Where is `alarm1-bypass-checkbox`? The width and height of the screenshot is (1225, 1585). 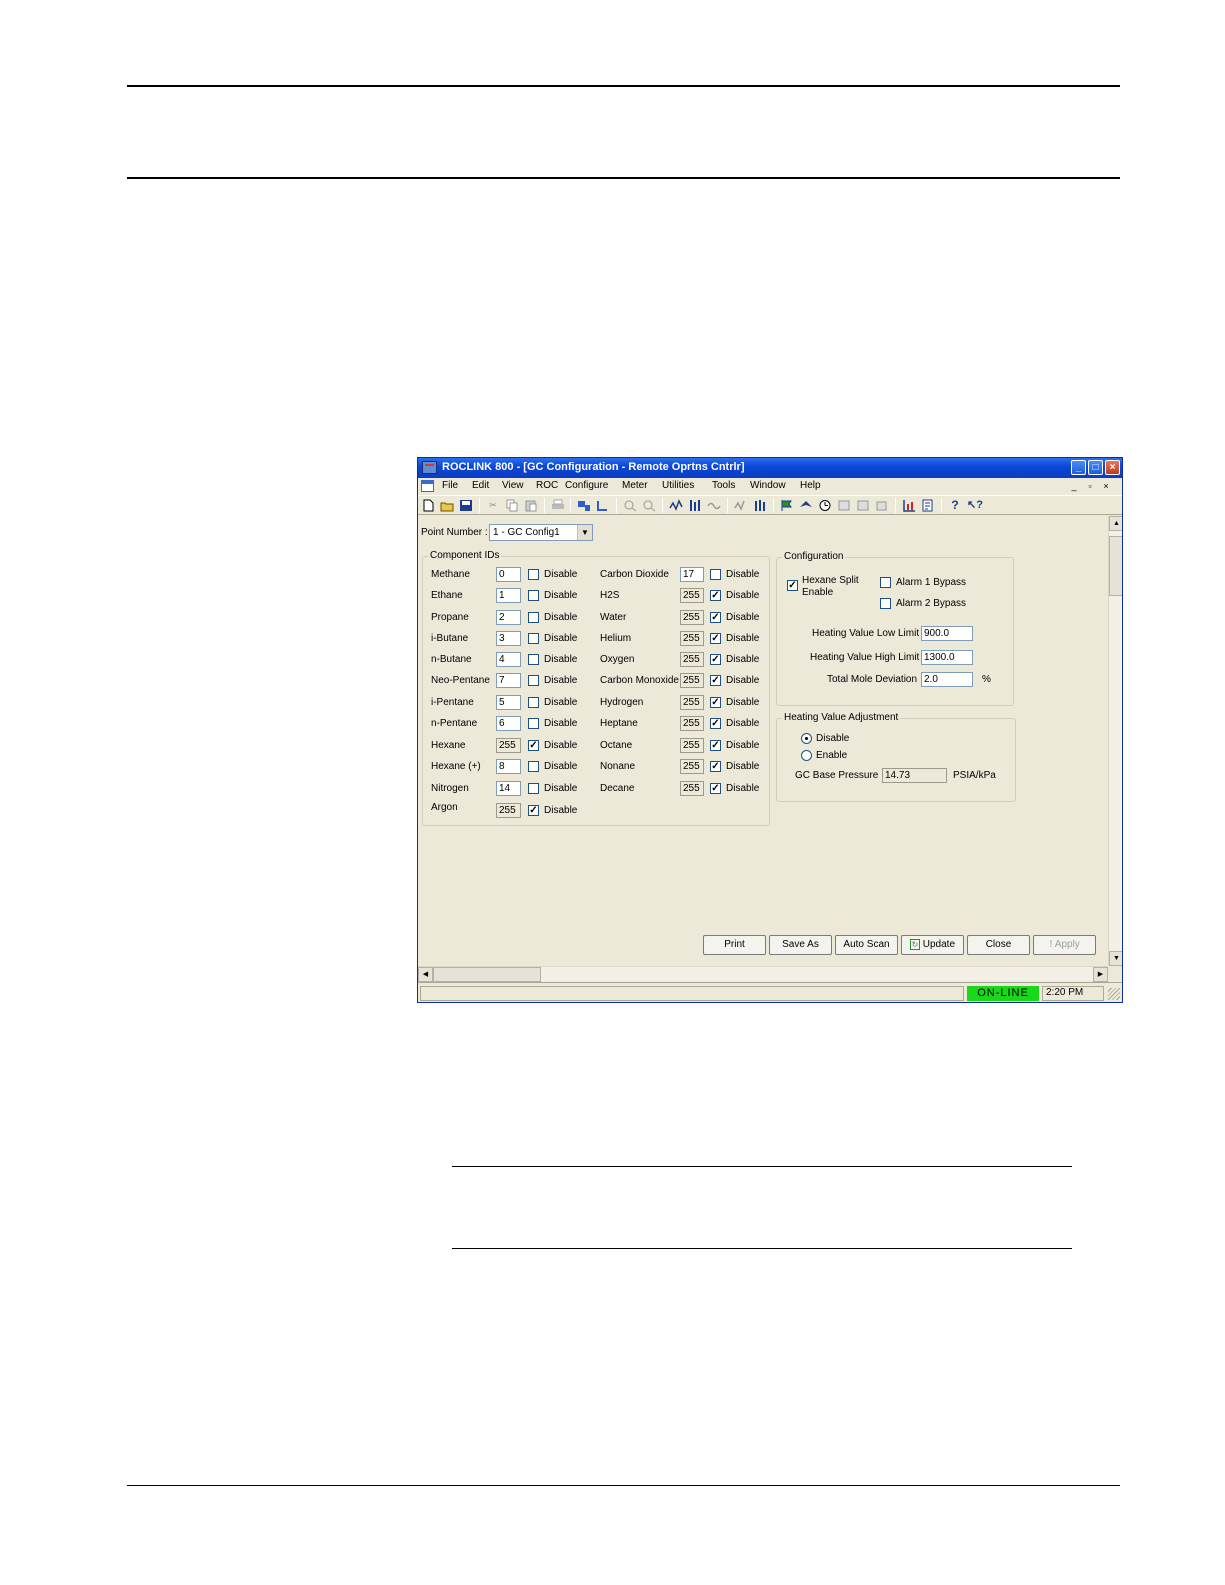
alarm1-bypass-checkbox is located at coordinates (885, 582).